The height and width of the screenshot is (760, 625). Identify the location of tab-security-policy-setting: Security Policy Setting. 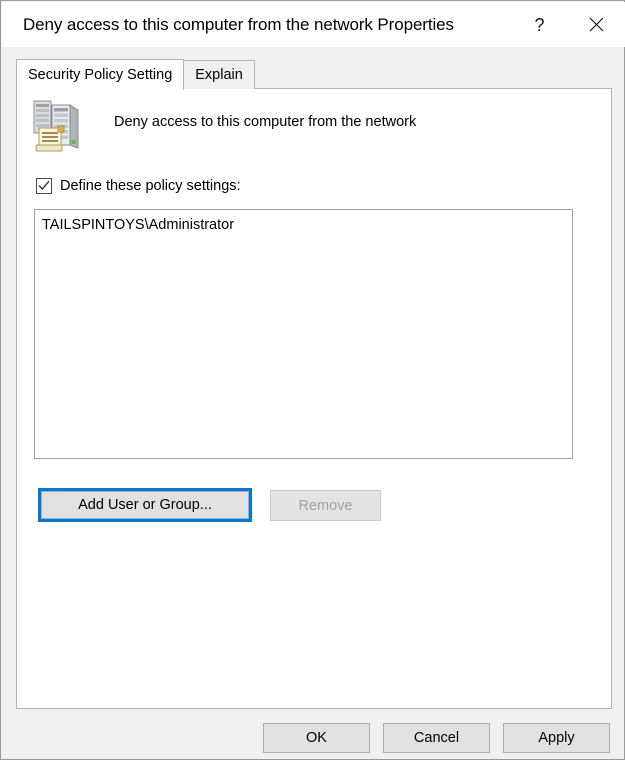
(100, 74).